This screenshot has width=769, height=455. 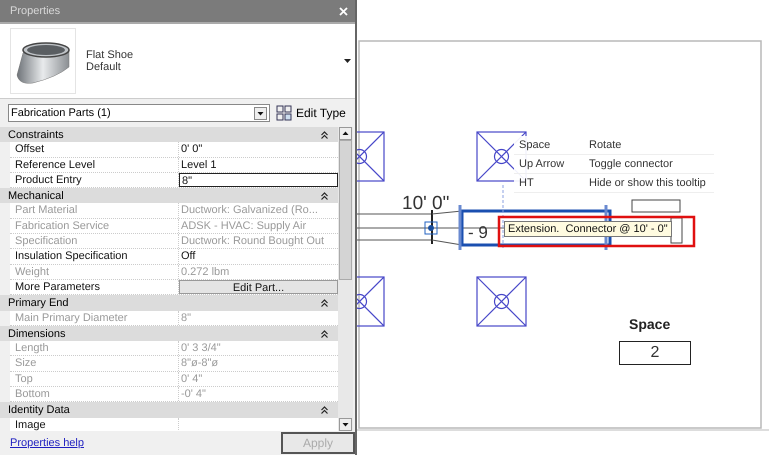 I want to click on shortcut-action: Toggle connector, so click(x=631, y=164).